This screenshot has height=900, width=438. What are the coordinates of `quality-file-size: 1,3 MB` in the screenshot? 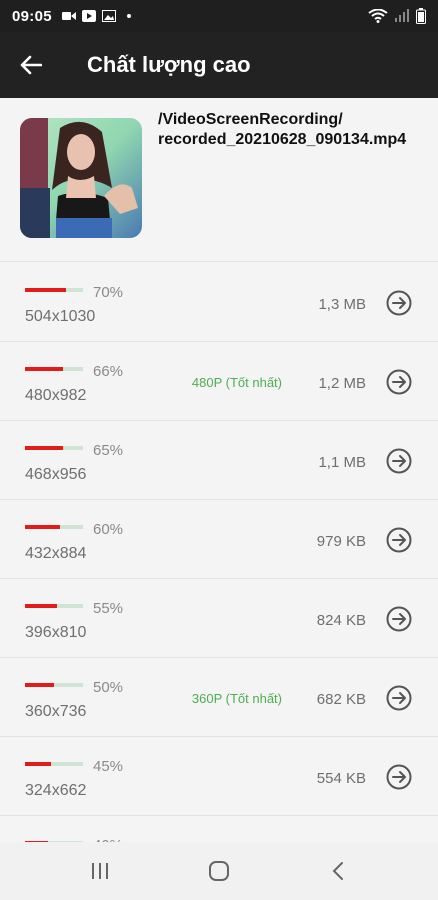 It's located at (342, 304).